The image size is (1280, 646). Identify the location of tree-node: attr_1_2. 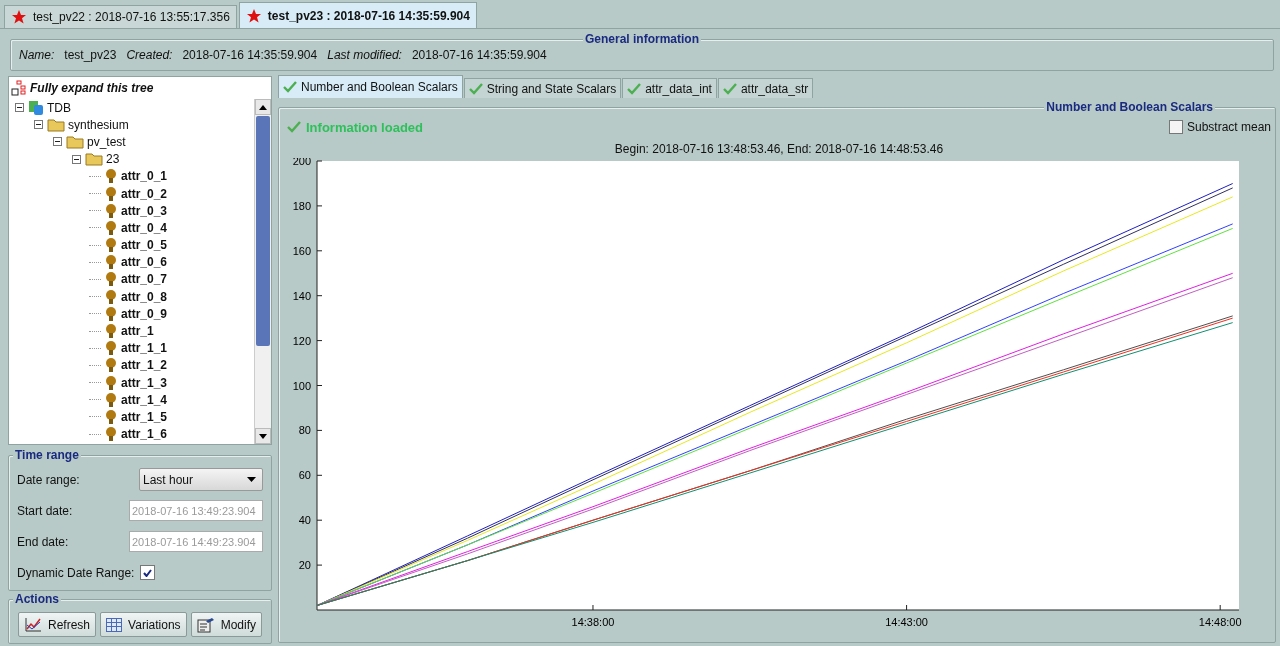
(144, 365).